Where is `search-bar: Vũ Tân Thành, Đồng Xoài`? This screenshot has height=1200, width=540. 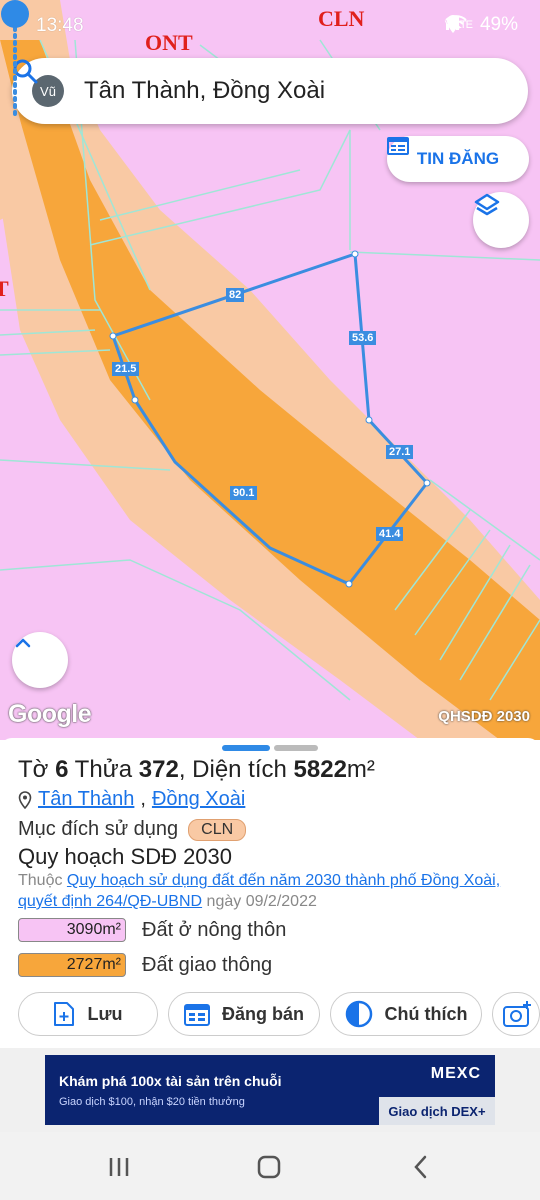 search-bar: Vũ Tân Thành, Đồng Xoài is located at coordinates (270, 91).